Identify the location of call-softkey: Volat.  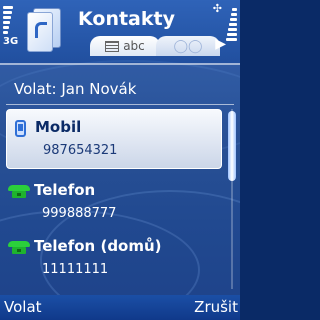
(23, 307).